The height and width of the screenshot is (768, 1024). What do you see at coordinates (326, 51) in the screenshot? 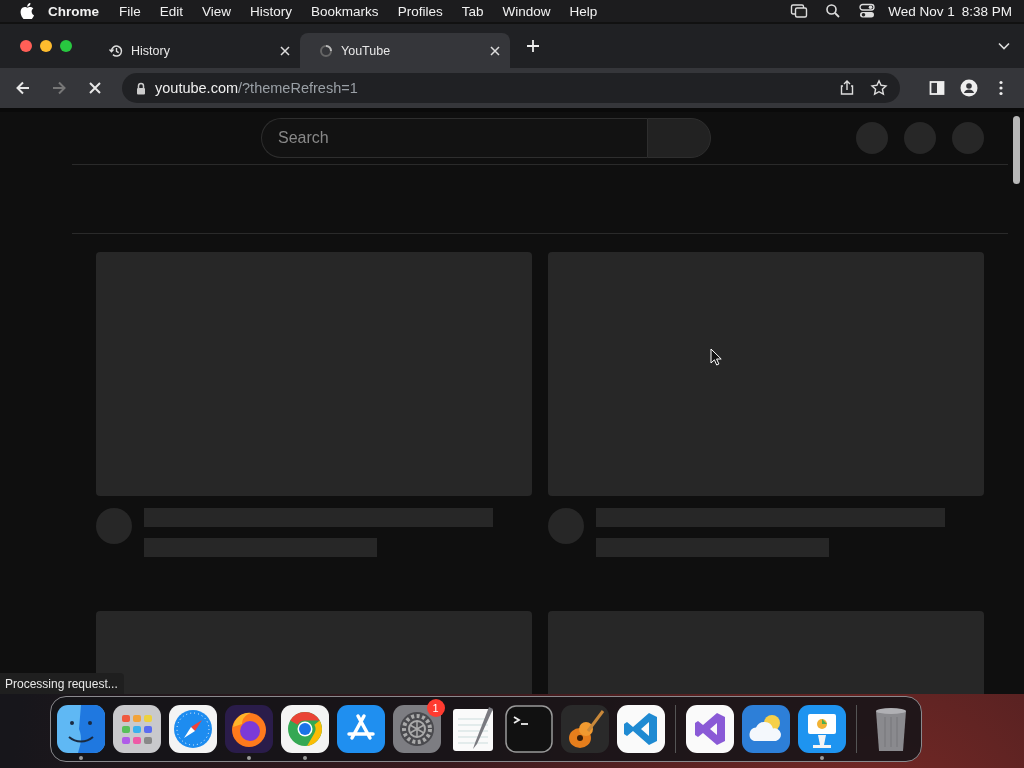
I see `loading-spinner-icon` at bounding box center [326, 51].